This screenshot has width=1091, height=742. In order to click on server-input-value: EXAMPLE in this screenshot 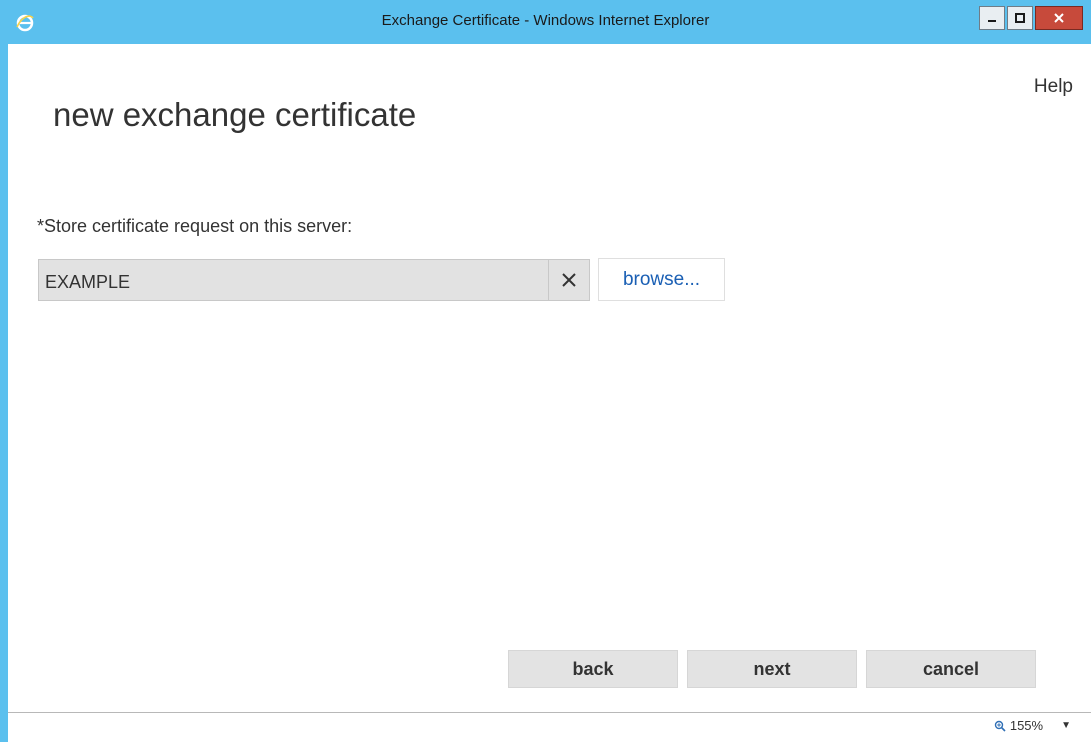, I will do `click(88, 282)`.